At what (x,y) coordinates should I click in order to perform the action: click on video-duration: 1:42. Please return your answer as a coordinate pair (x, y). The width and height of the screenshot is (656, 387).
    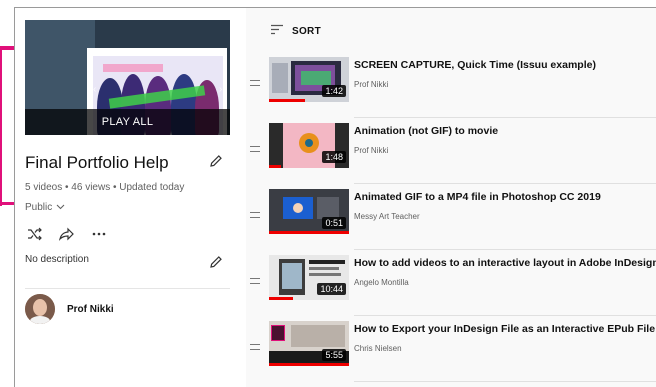
    Looking at the image, I should click on (334, 91).